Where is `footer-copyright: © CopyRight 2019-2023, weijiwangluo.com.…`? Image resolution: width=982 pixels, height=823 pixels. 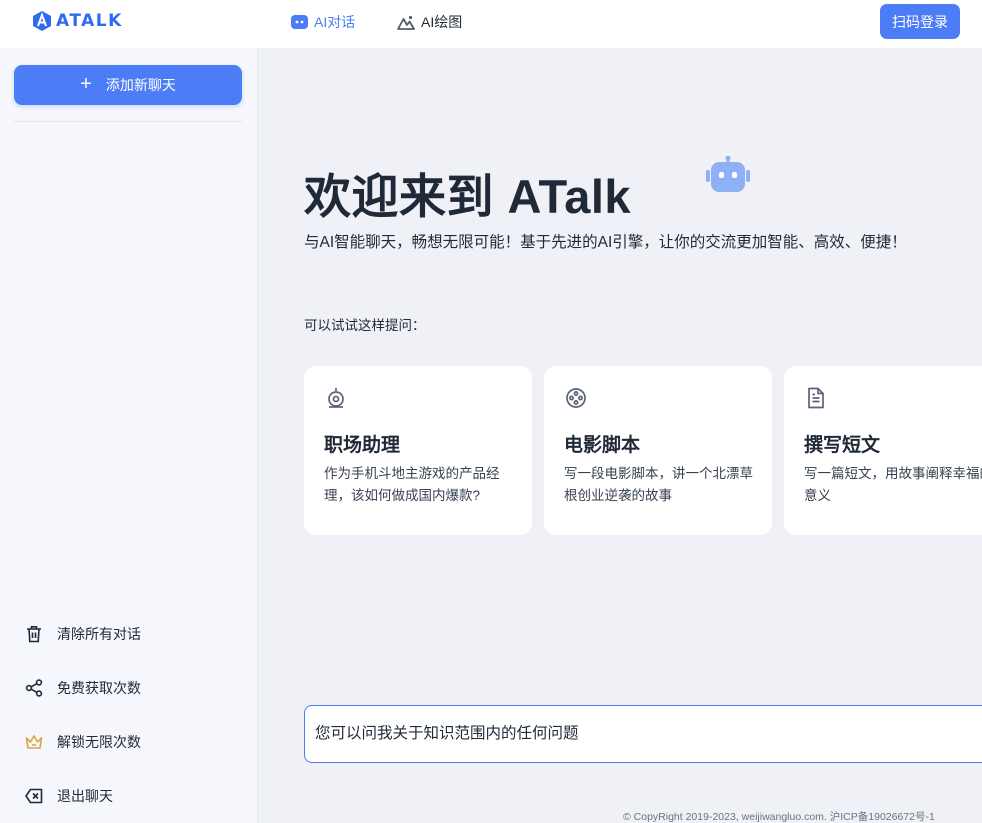
footer-copyright: © CopyRight 2019-2023, weijiwangluo.com.… is located at coordinates (779, 817).